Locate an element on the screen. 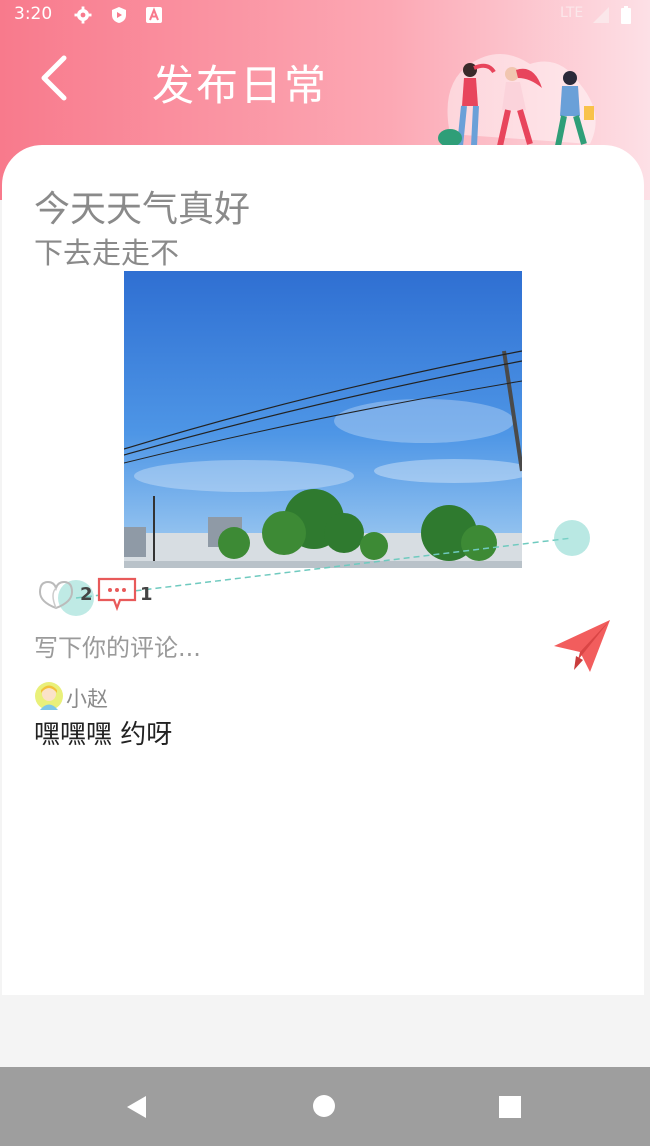 The image size is (650, 1146). post-body: 下去走走不 is located at coordinates (107, 253).